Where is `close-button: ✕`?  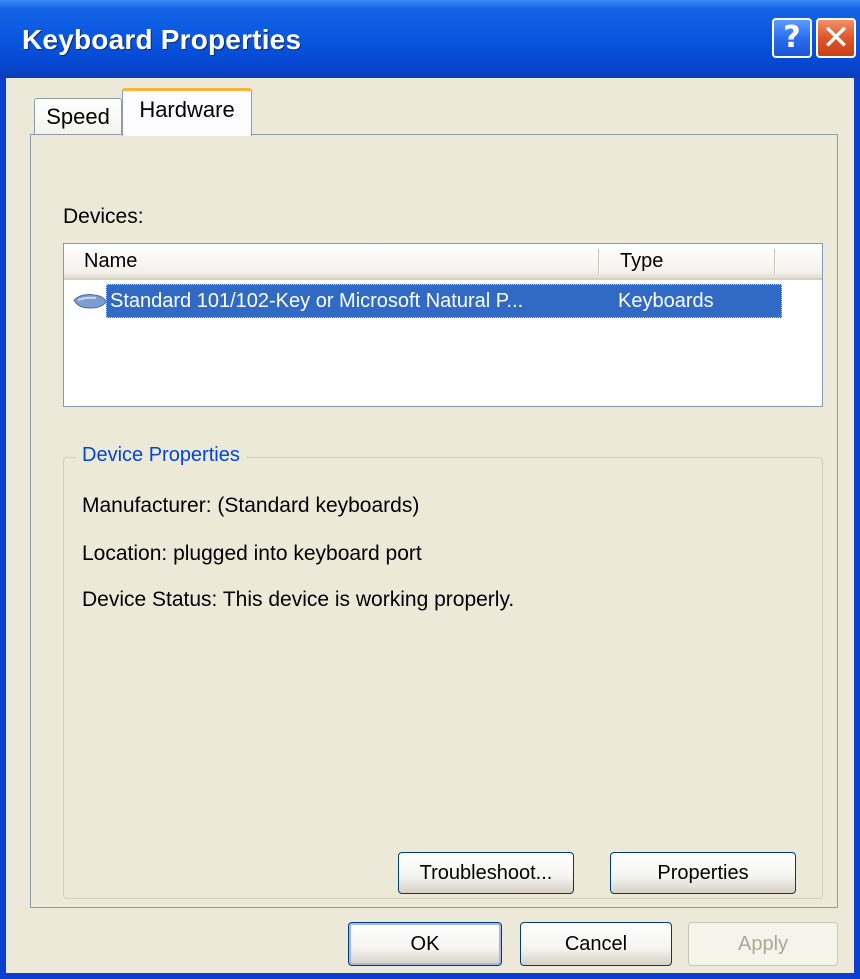 close-button: ✕ is located at coordinates (836, 38).